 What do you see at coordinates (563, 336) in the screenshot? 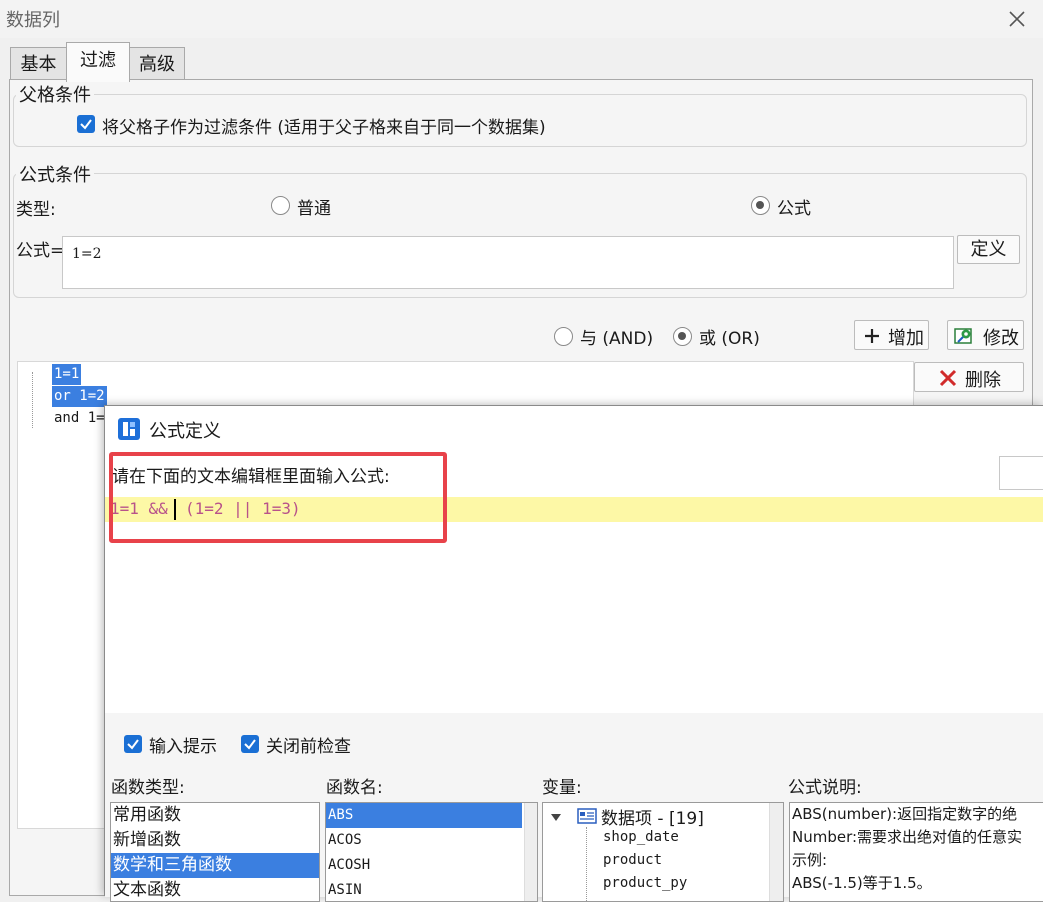
I see `logic-and-radio` at bounding box center [563, 336].